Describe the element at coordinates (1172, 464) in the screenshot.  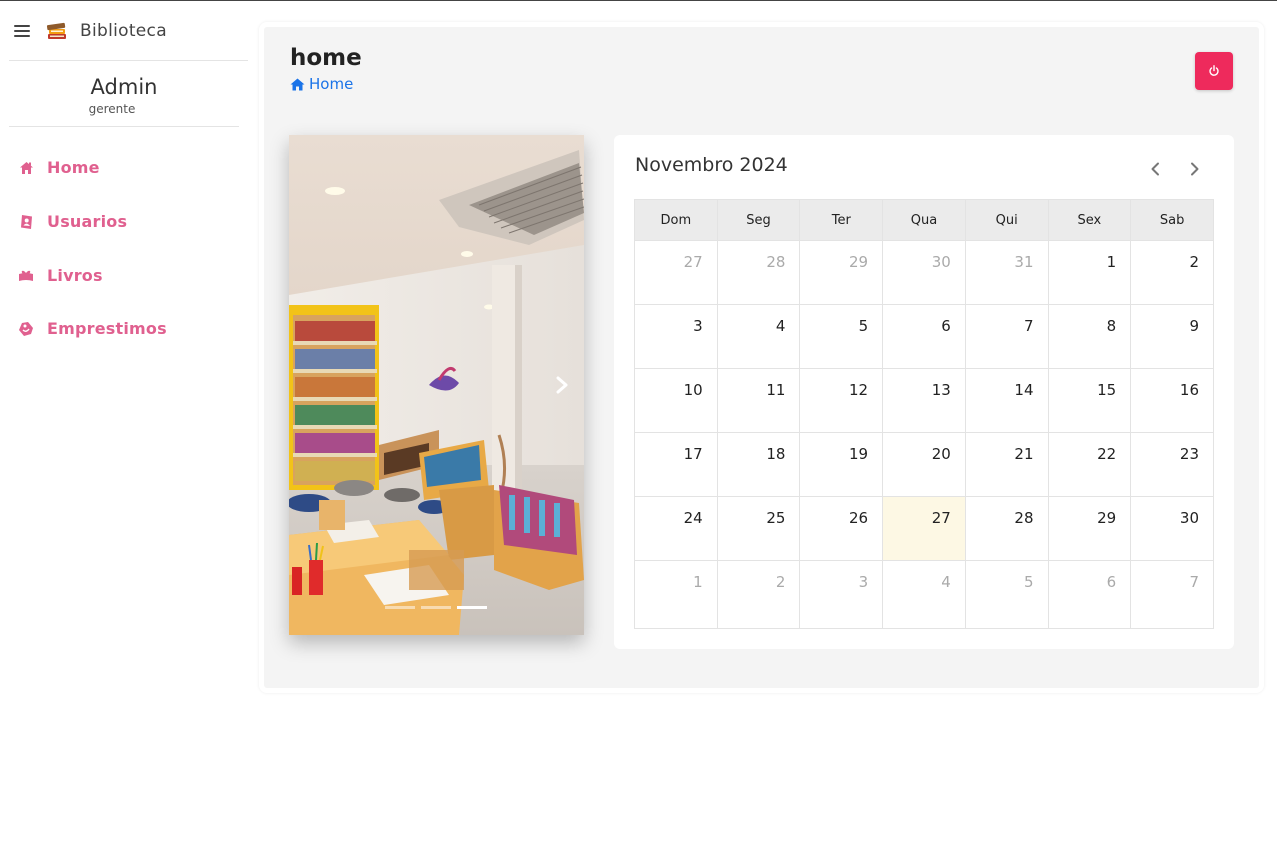
I see `calendar-day: 23` at that location.